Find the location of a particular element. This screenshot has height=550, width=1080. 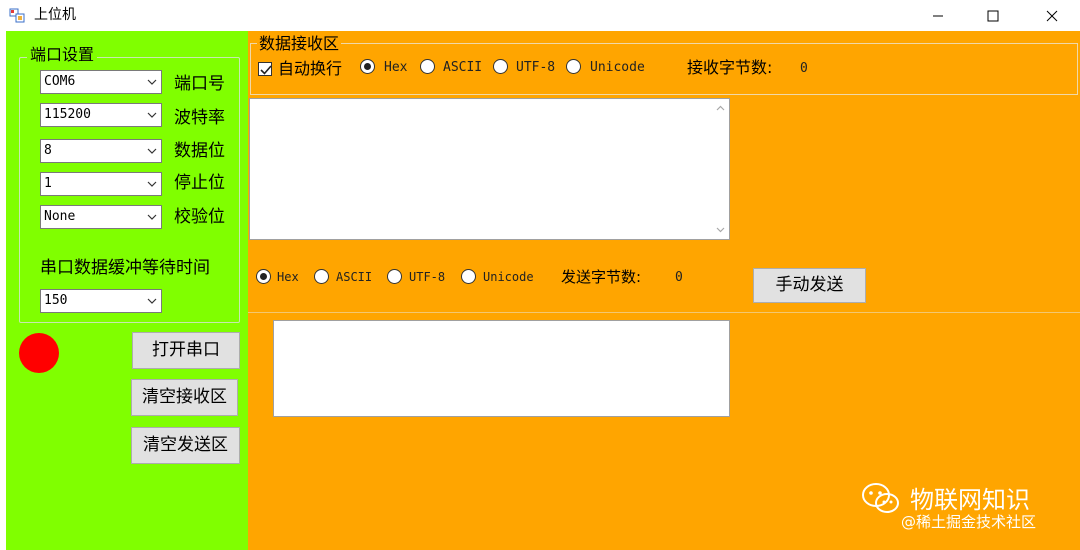

parity-select: None is located at coordinates (101, 217).